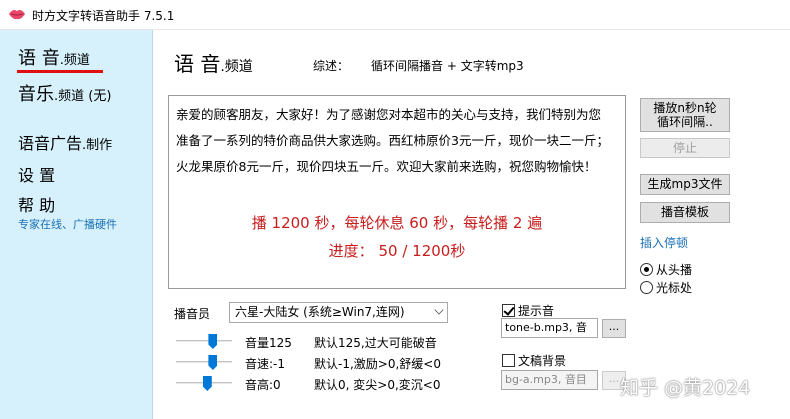 The image size is (790, 419). I want to click on summary: 综述： 循环间隔播音 + 文字转mp3, so click(418, 65).